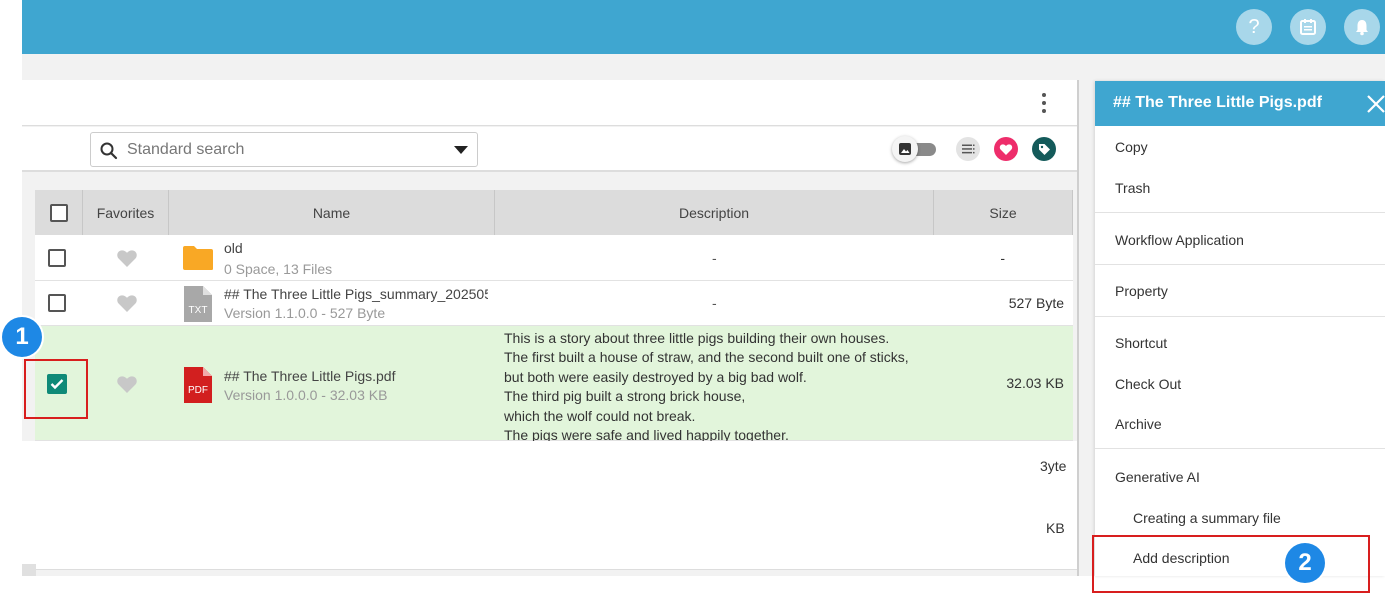 This screenshot has width=1385, height=597. Describe the element at coordinates (29, 570) in the screenshot. I see `scroll-corner` at that location.